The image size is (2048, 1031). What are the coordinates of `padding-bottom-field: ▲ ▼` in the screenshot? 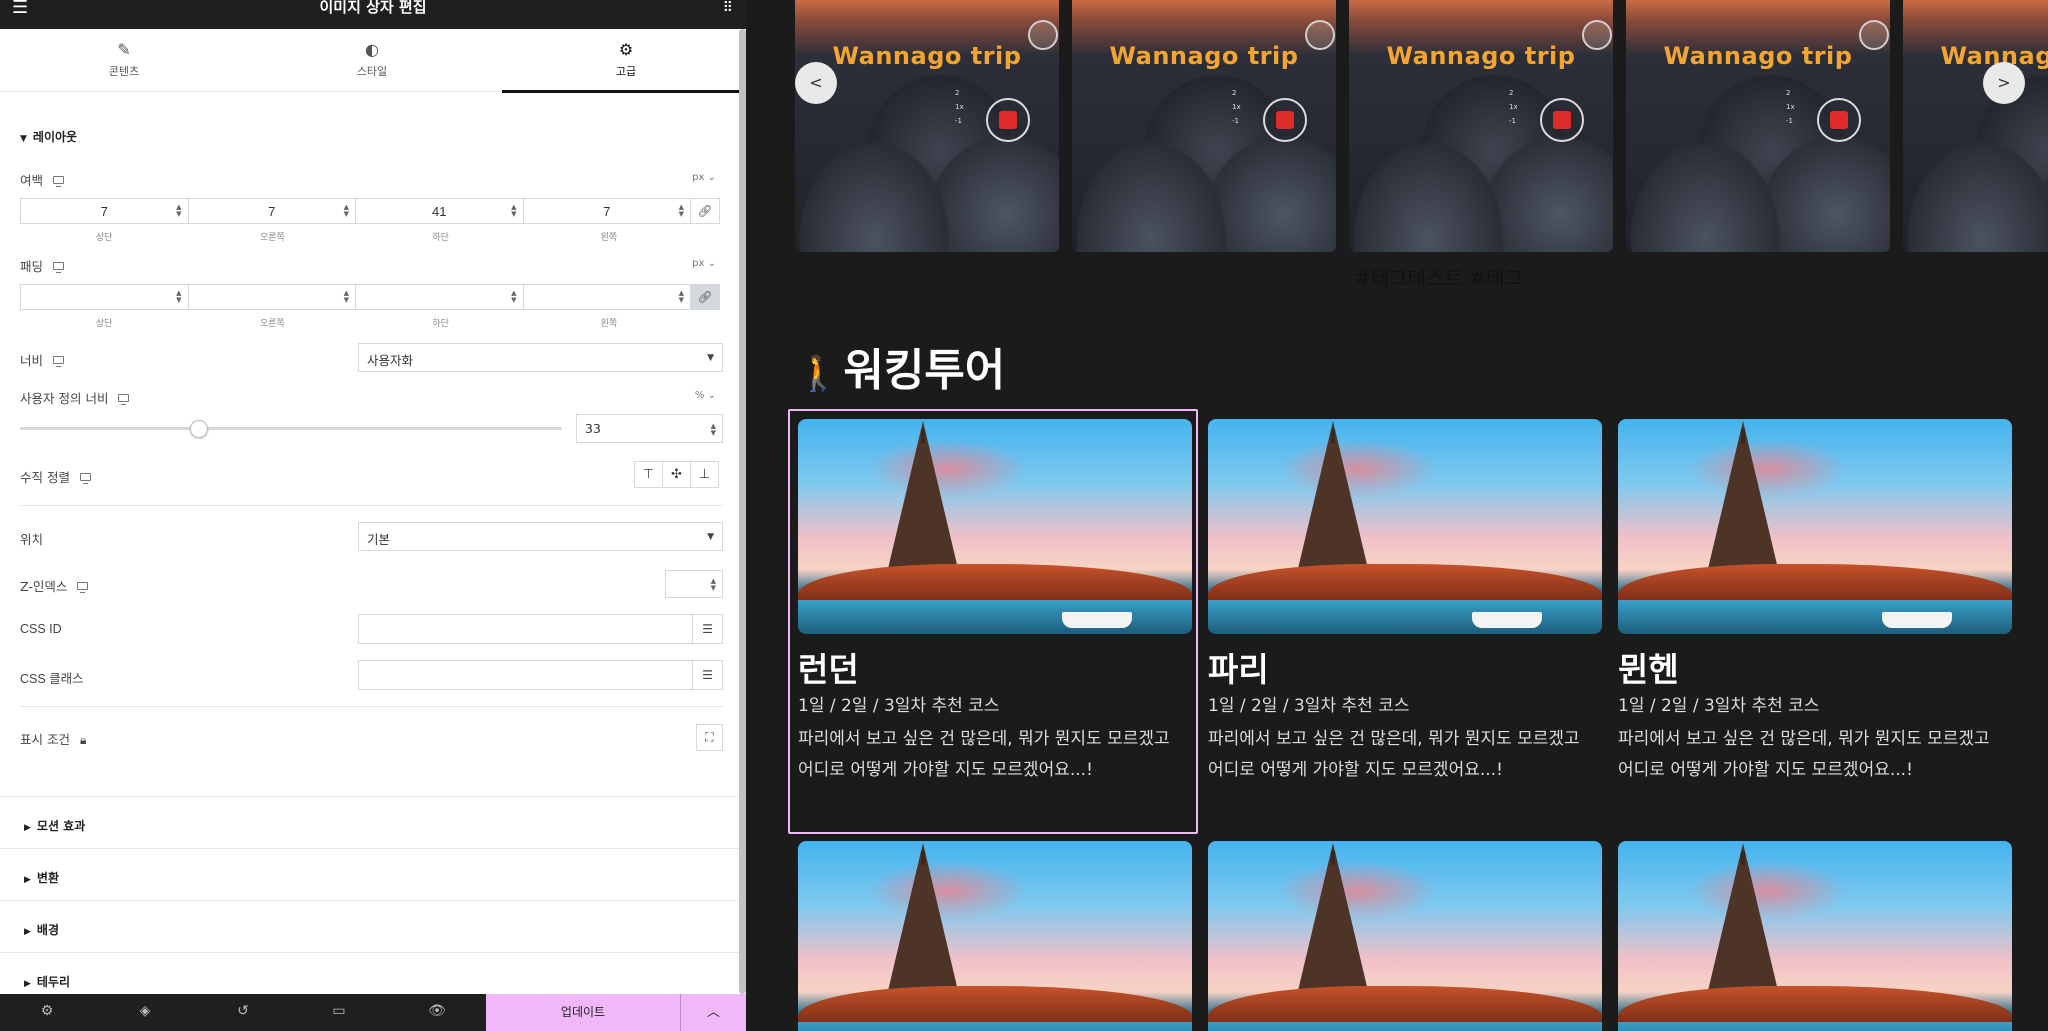 It's located at (439, 297).